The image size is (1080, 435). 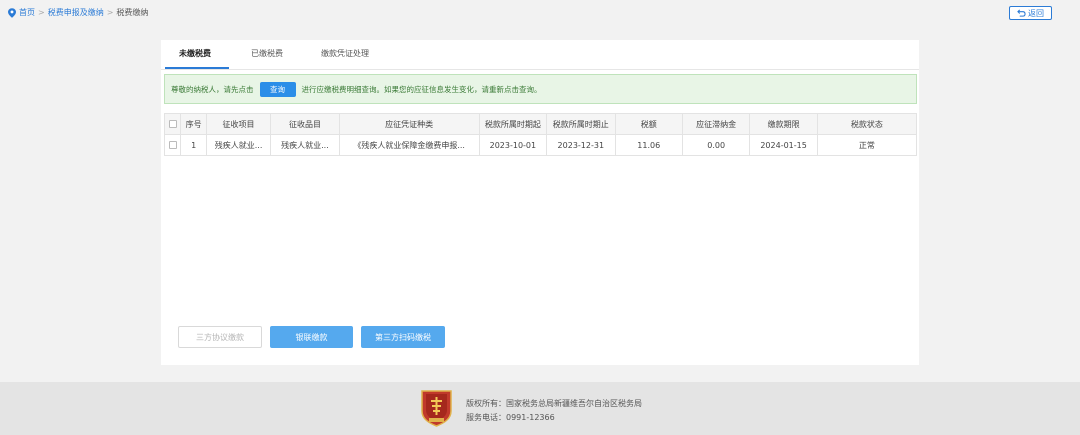 I want to click on footer-copyright: 版权所有：国家税务总局新疆维吾尔自治区税务局, so click(x=554, y=403).